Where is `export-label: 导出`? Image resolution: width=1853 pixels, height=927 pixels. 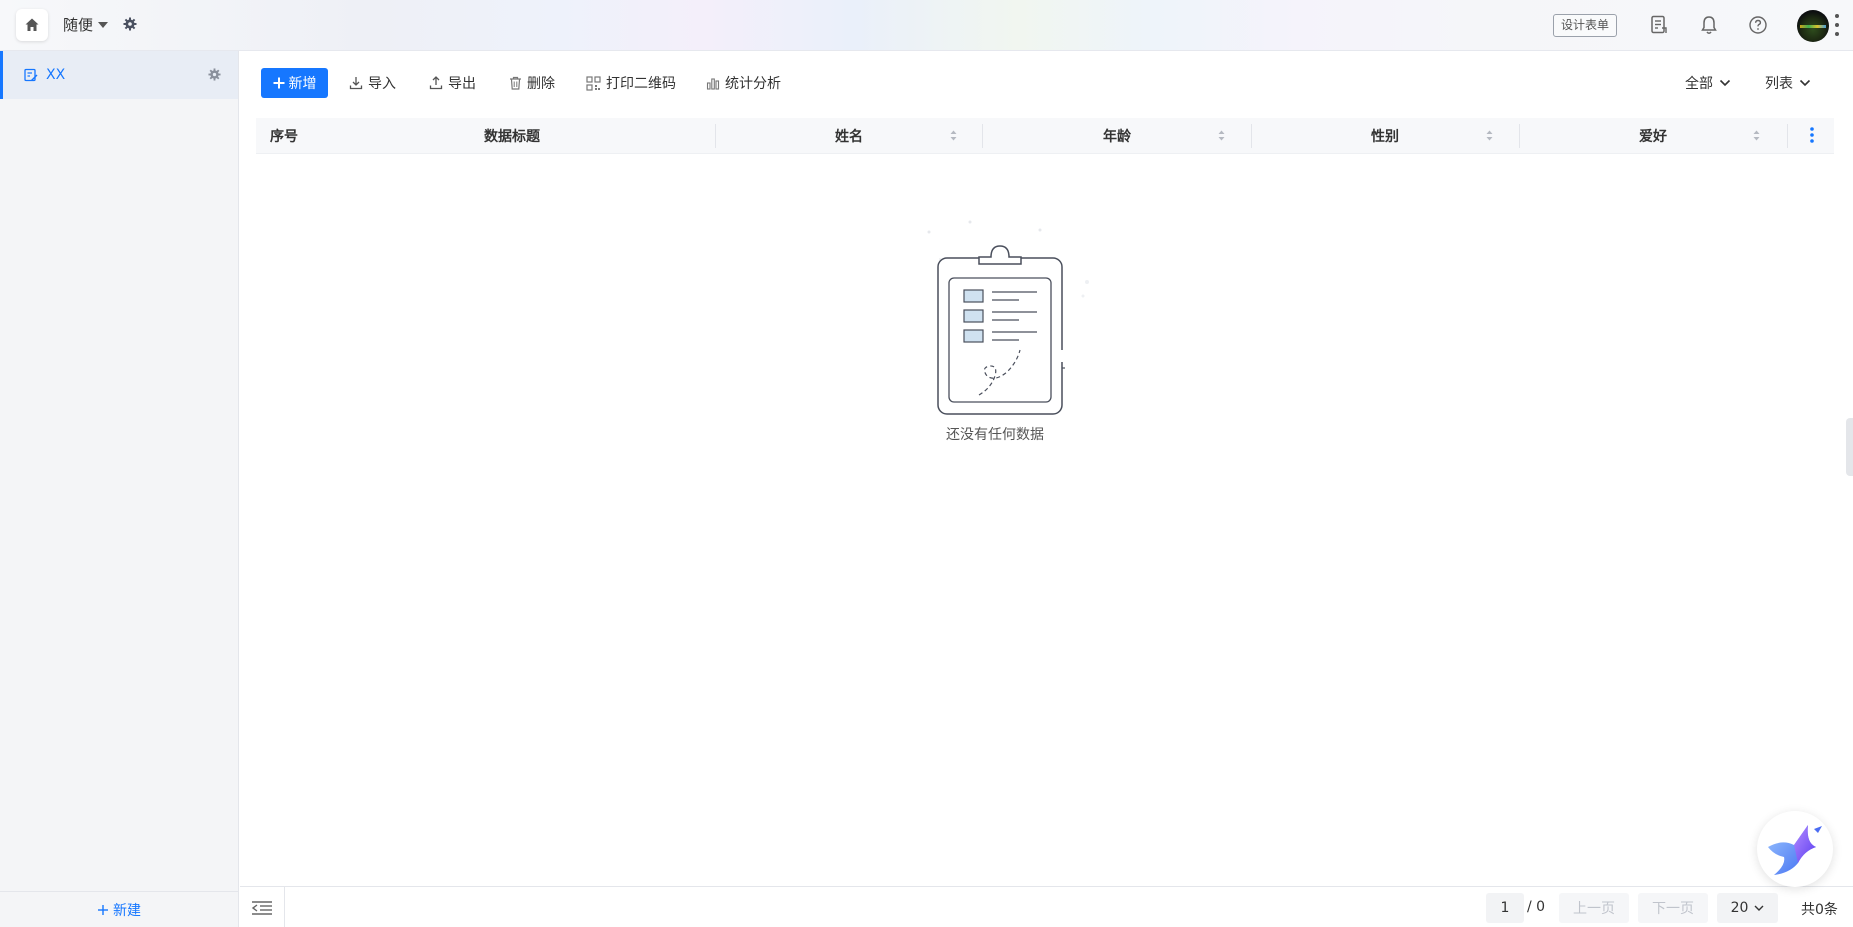
export-label: 导出 is located at coordinates (462, 84).